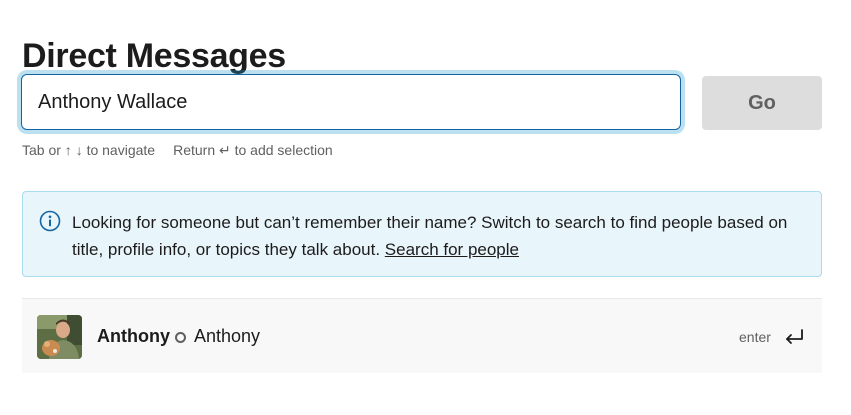 This screenshot has width=851, height=415. What do you see at coordinates (755, 337) in the screenshot?
I see `enter-hint: enter` at bounding box center [755, 337].